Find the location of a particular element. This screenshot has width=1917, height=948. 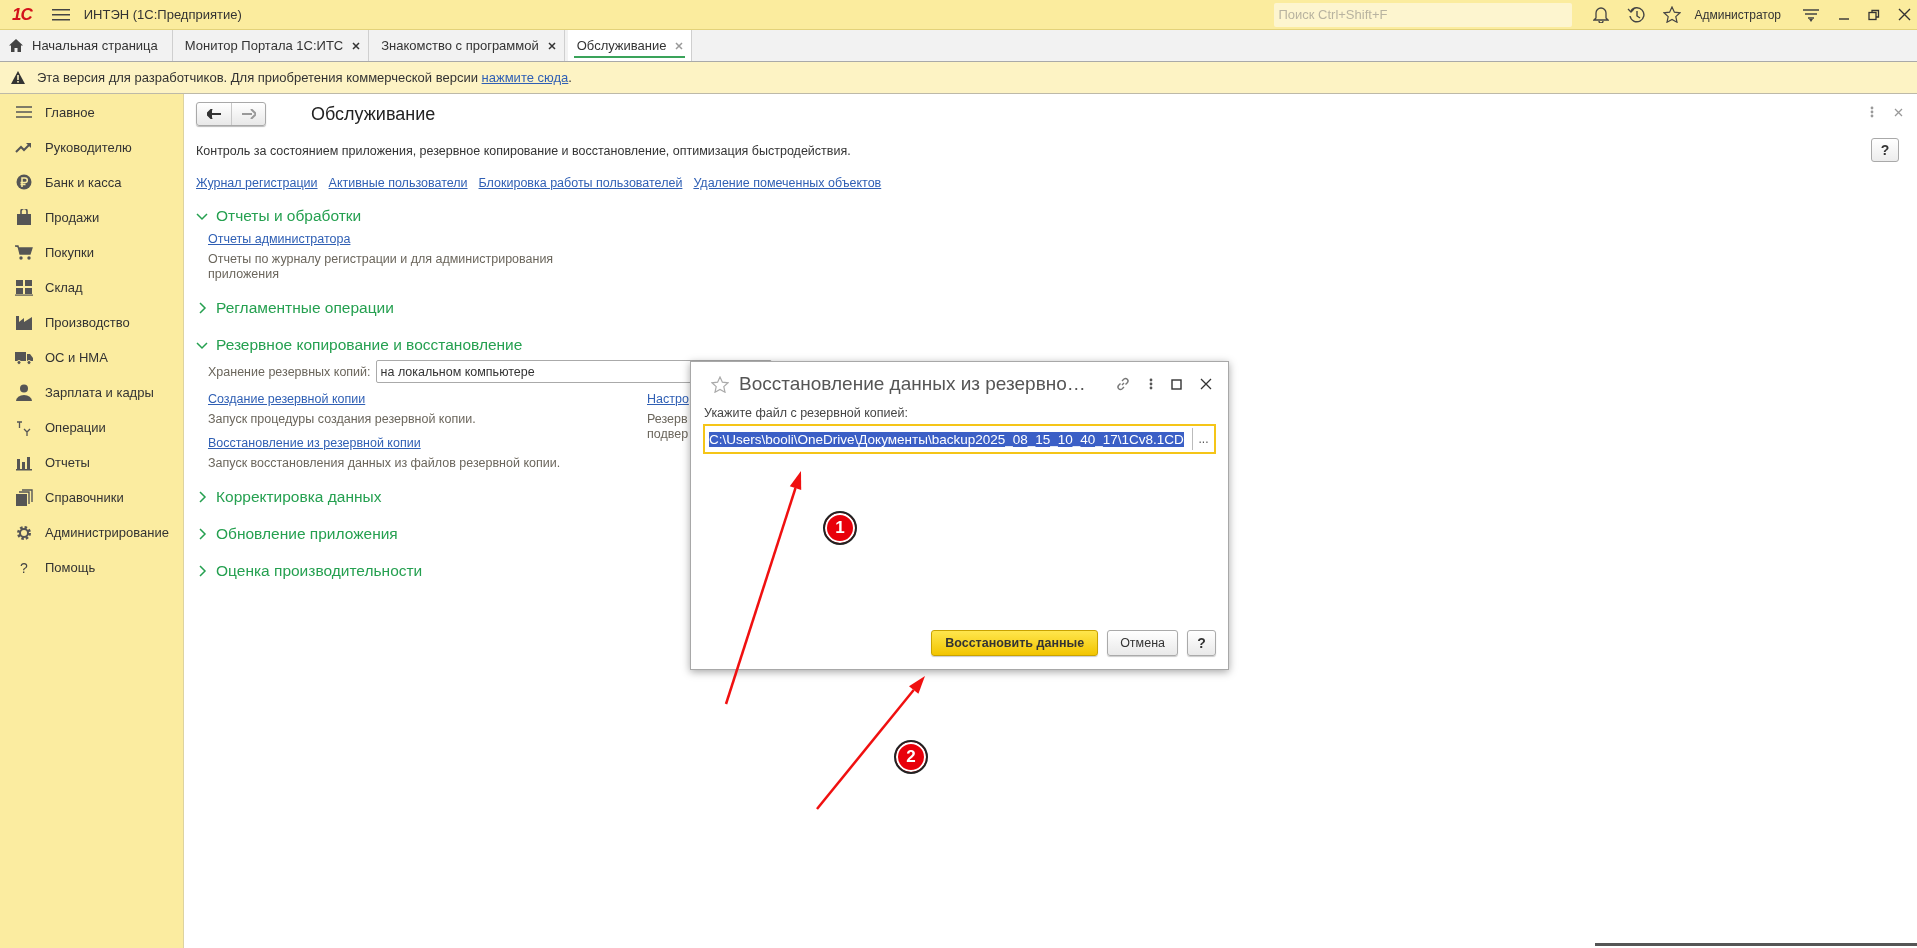

page-title: Обслуживание is located at coordinates (373, 114).